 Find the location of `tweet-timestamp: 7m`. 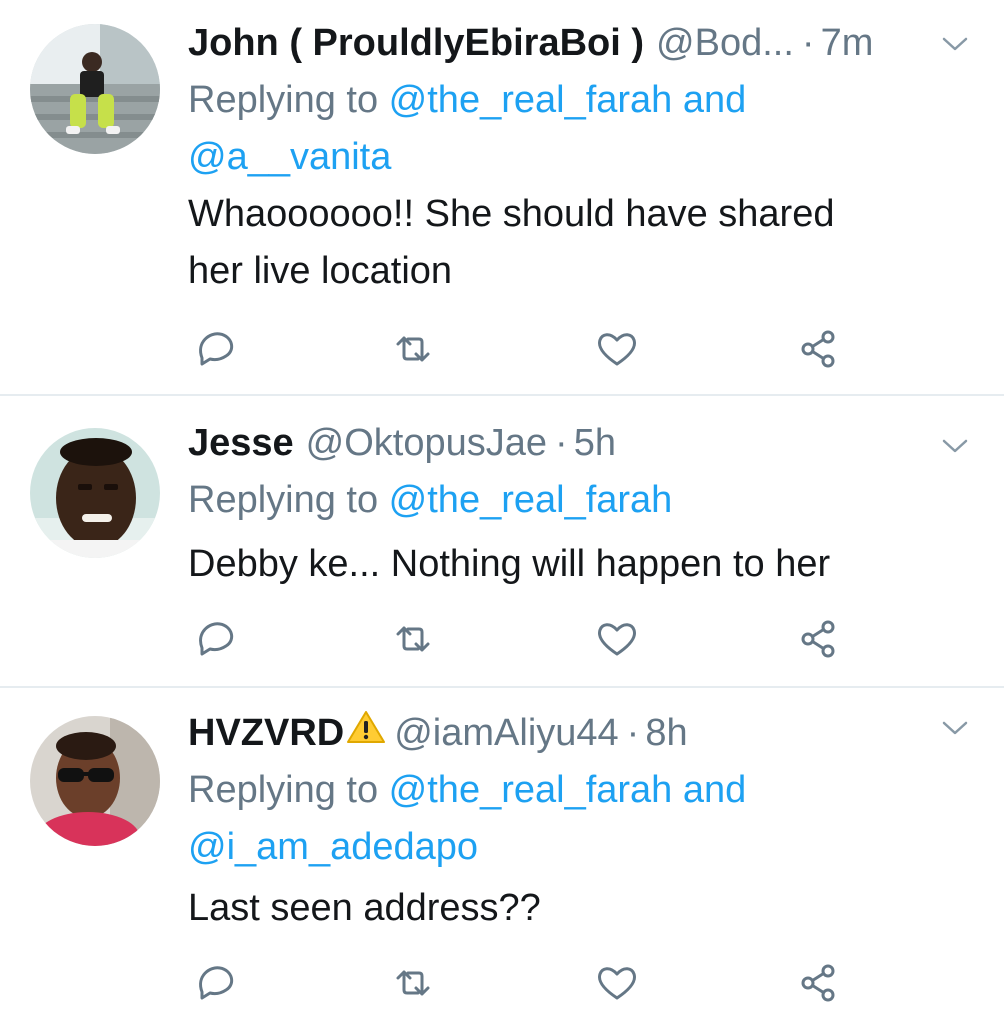

tweet-timestamp: 7m is located at coordinates (847, 43).